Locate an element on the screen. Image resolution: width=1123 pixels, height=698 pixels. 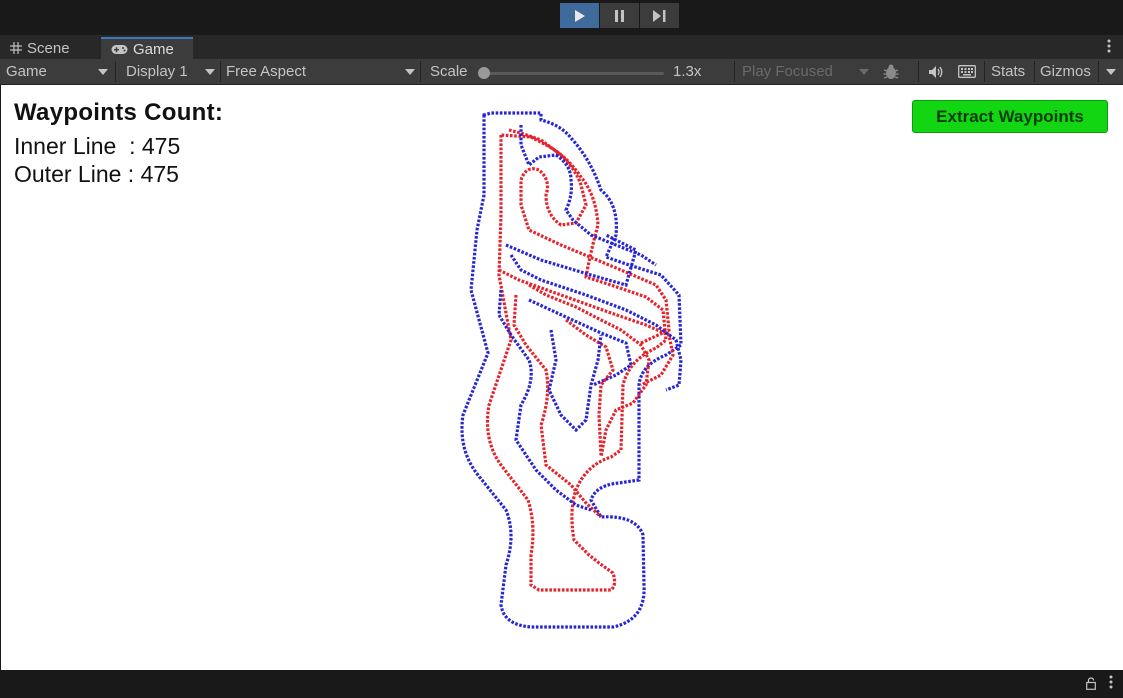
scale-label-text: Scale is located at coordinates (449, 71).